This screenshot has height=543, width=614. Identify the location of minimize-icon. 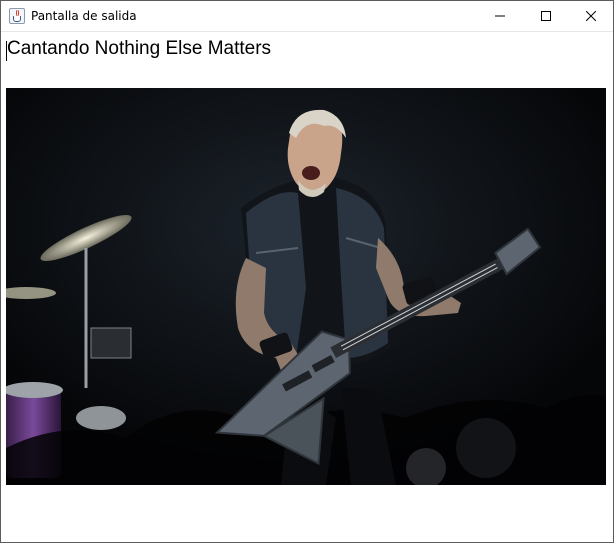
(500, 16).